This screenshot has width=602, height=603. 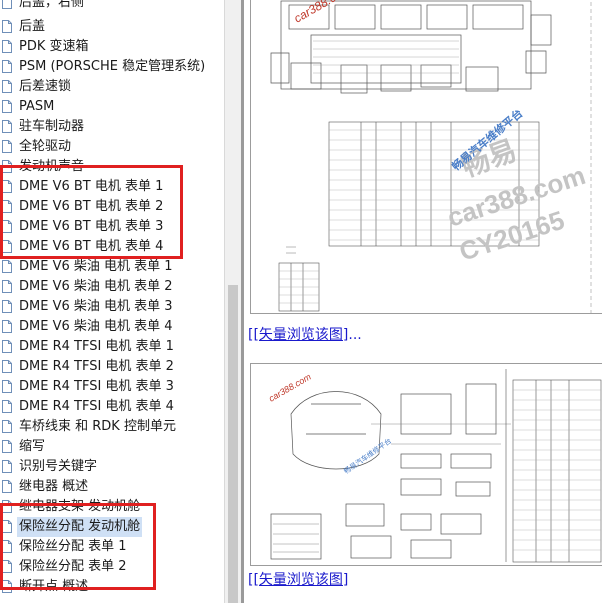 What do you see at coordinates (52, 166) in the screenshot?
I see `tree-item-label: 发动机声音` at bounding box center [52, 166].